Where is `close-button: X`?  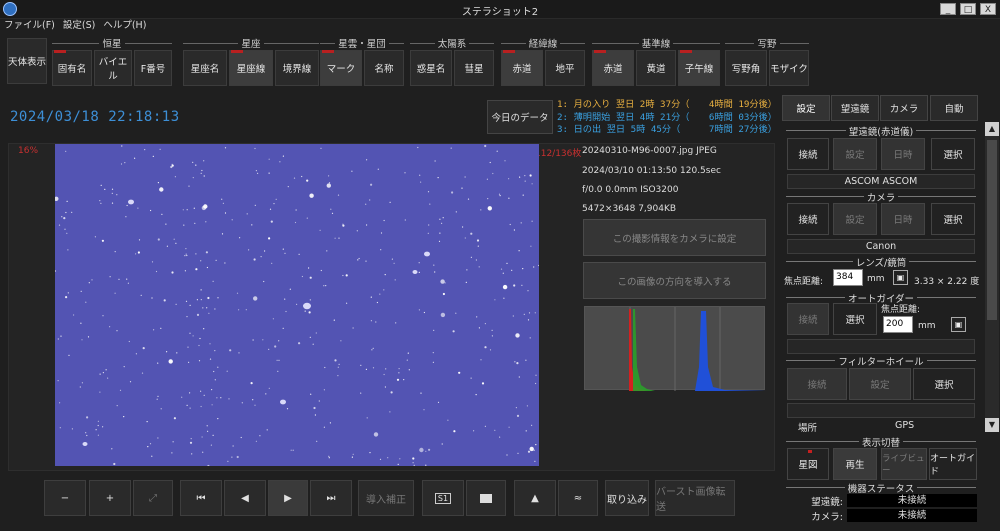 close-button: X is located at coordinates (988, 9).